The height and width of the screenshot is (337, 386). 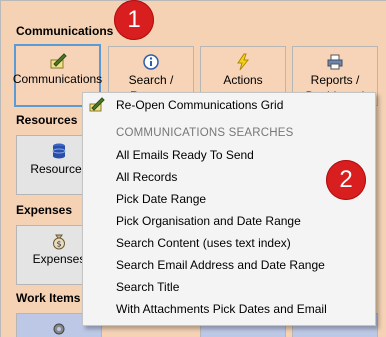 I want to click on money-bag-icon: $, so click(x=59, y=241).